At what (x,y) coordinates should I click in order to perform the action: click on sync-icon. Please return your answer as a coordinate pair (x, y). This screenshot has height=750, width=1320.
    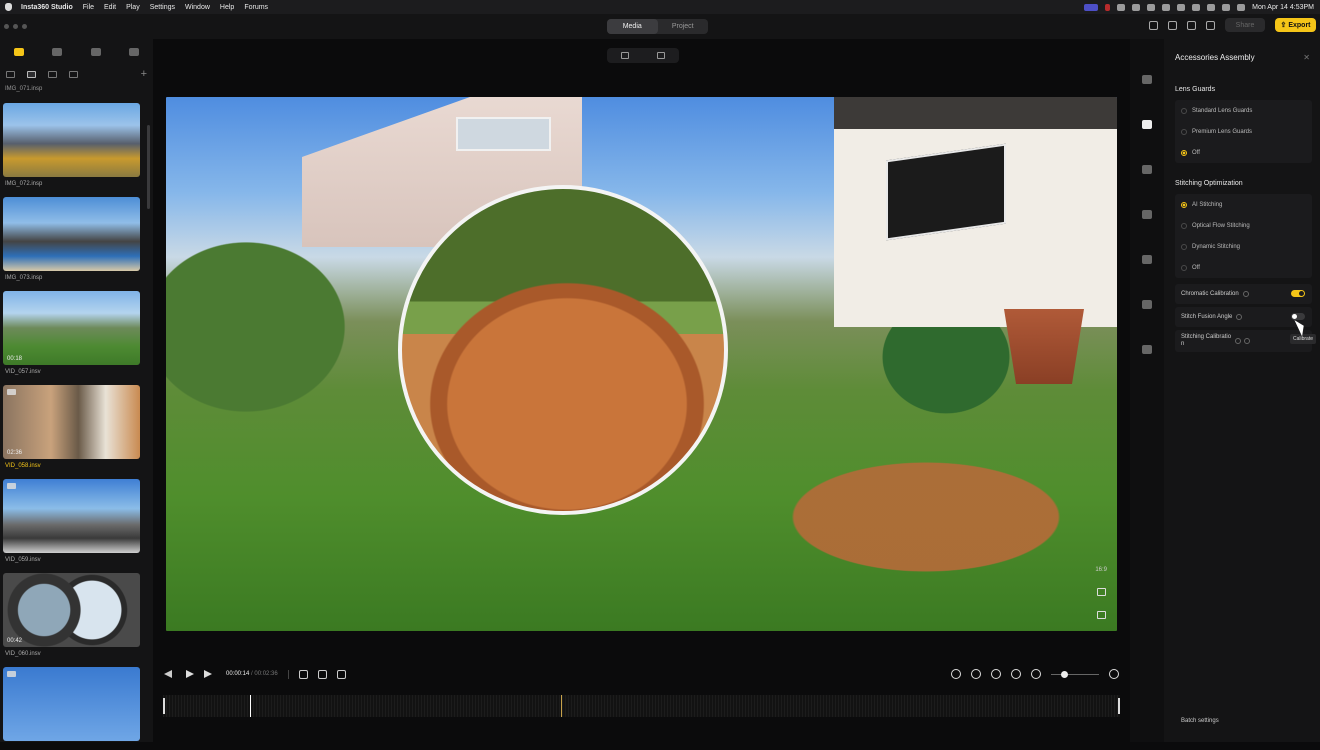
    Looking at the image, I should click on (1136, 7).